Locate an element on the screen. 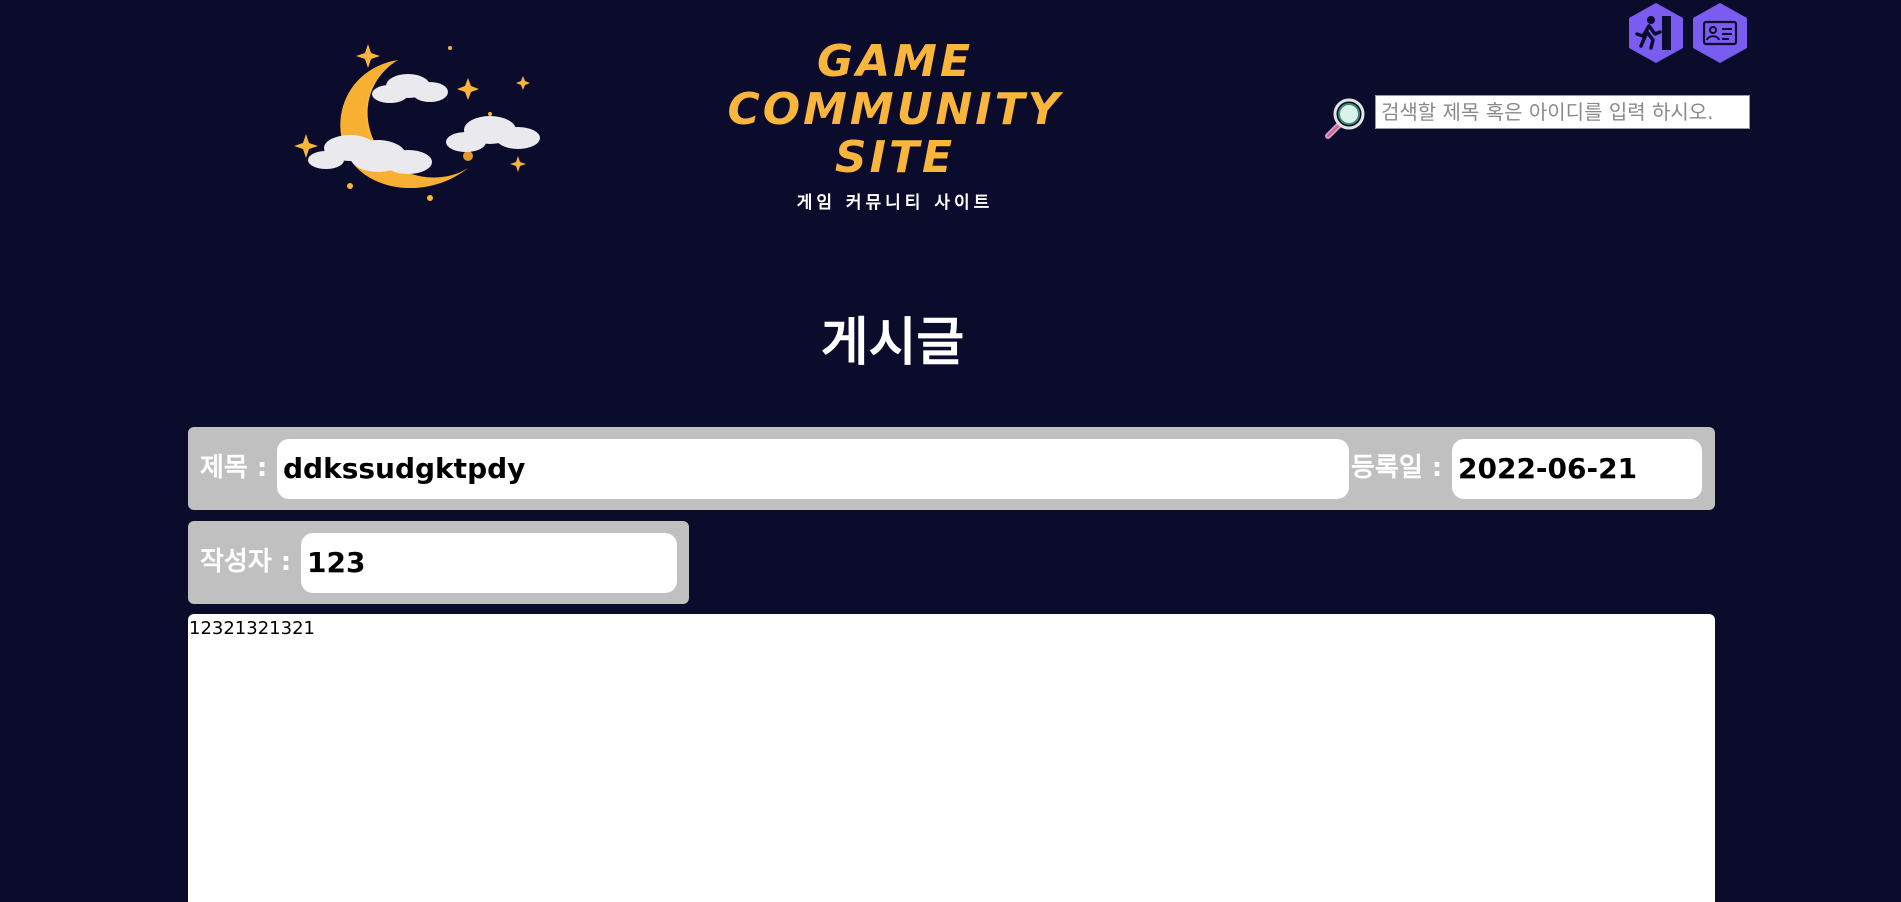  author-label: 작성자 : is located at coordinates (246, 562).